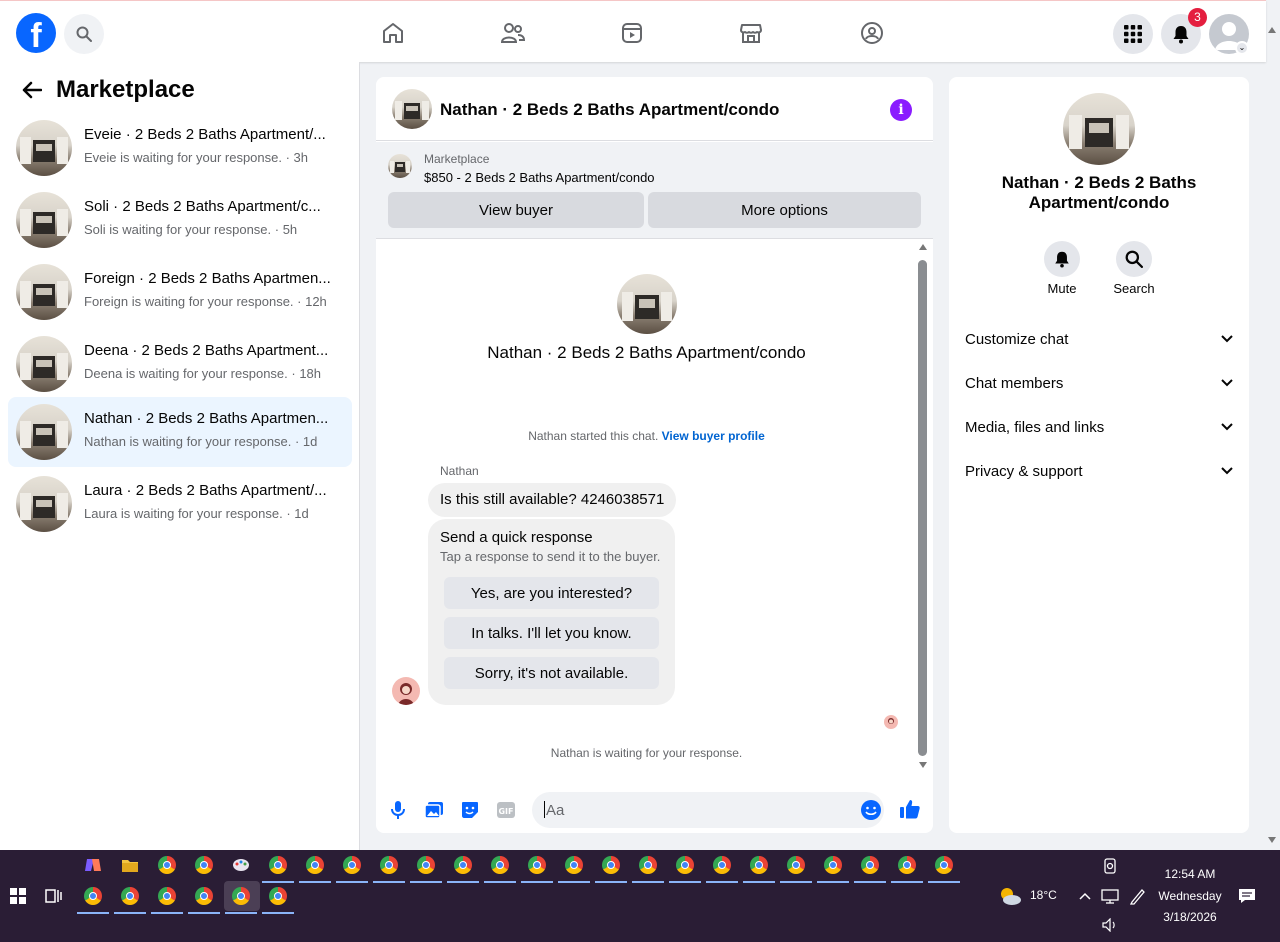 The width and height of the screenshot is (1280, 942). Describe the element at coordinates (516, 210) in the screenshot. I see `view-buyer-button: View buyer` at that location.